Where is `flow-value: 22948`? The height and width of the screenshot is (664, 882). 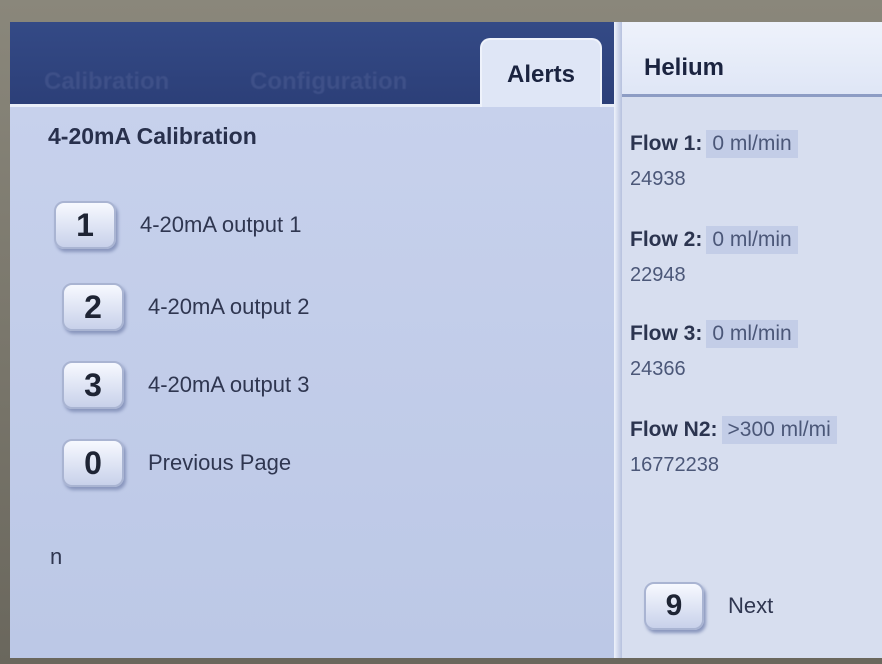 flow-value: 22948 is located at coordinates (658, 275).